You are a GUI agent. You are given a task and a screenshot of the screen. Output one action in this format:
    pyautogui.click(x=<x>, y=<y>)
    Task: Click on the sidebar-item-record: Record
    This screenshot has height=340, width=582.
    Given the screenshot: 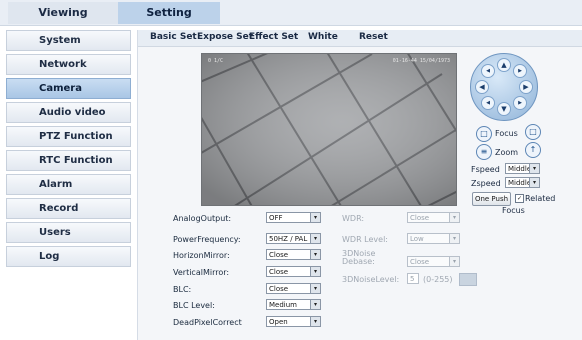 What is the action you would take?
    pyautogui.click(x=68, y=208)
    